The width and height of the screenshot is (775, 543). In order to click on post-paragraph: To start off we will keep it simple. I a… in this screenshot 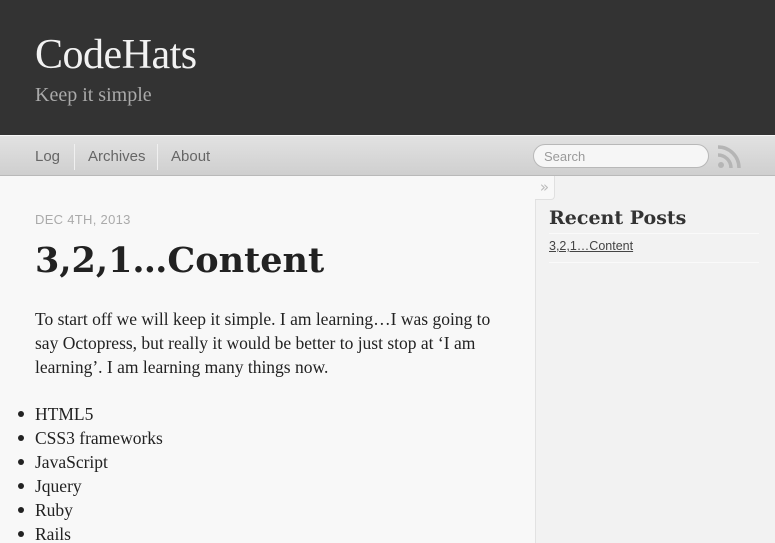, I will do `click(263, 343)`.